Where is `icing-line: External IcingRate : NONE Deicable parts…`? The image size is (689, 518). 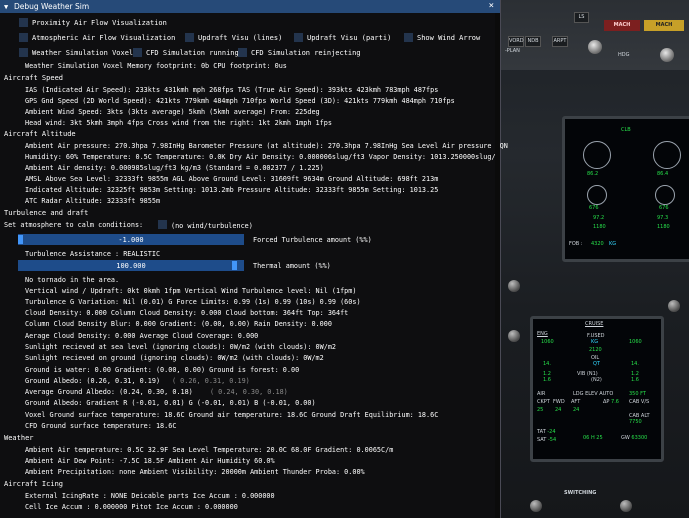
icing-line: External IcingRate : NONE Deicable parts… is located at coordinates (150, 496).